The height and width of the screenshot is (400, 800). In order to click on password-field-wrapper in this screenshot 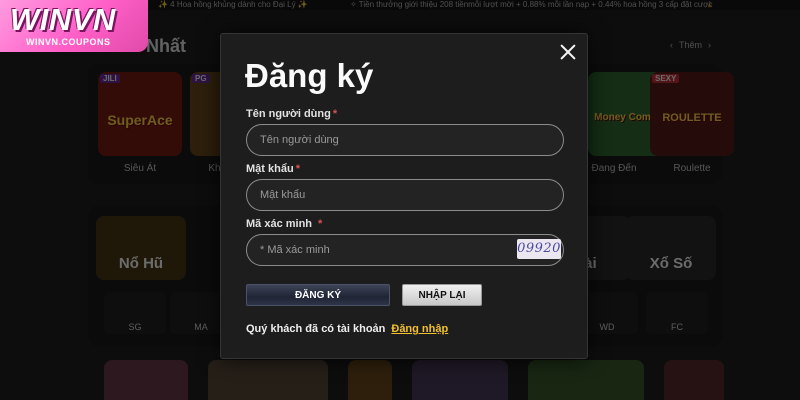, I will do `click(405, 195)`.